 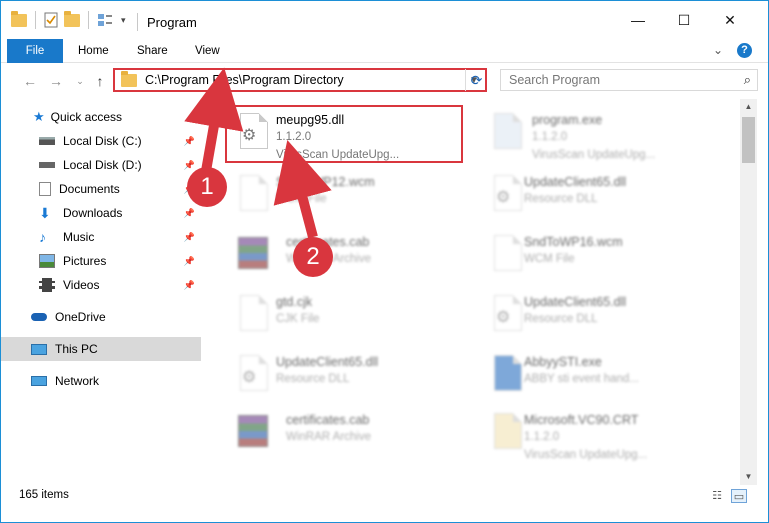 I want to click on tab-share: Share, so click(x=152, y=51).